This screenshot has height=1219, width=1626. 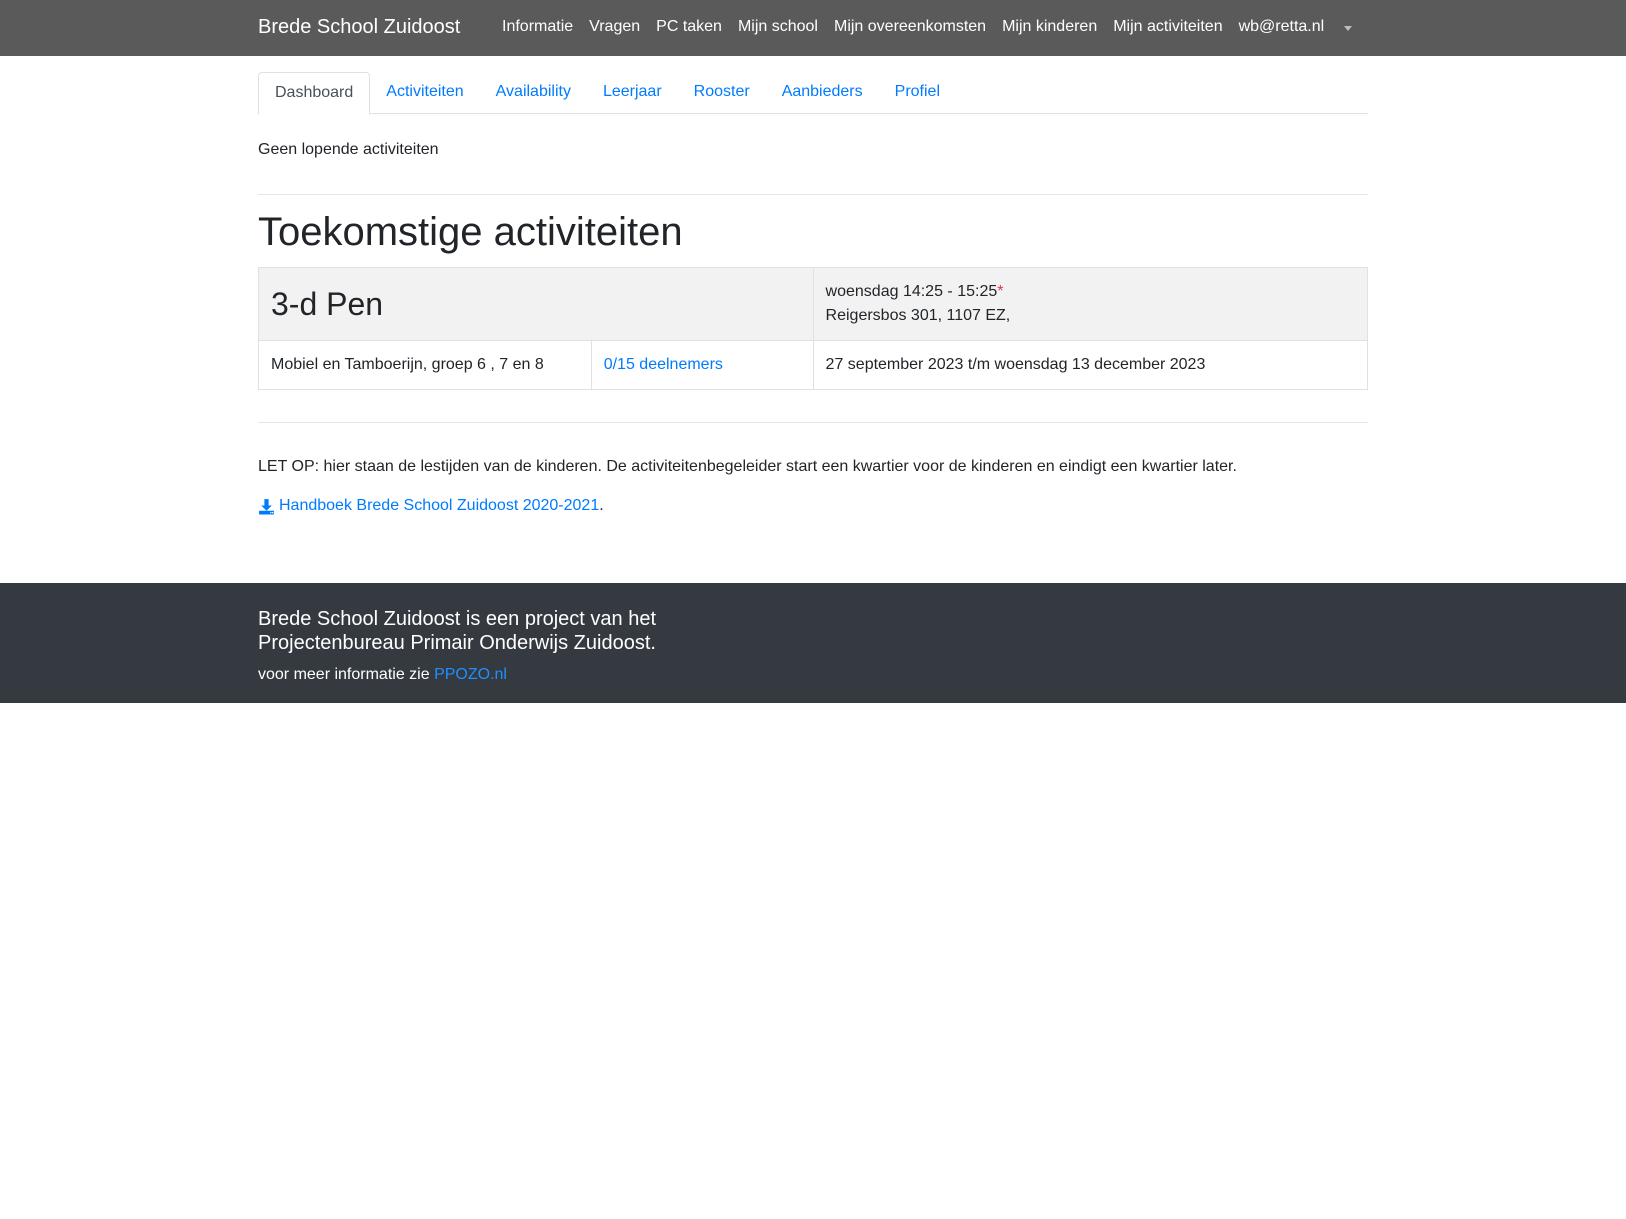 What do you see at coordinates (425, 365) in the screenshot?
I see `activity-groups: Mobiel en Tamboerijn, groep 6 , 7 en 8` at bounding box center [425, 365].